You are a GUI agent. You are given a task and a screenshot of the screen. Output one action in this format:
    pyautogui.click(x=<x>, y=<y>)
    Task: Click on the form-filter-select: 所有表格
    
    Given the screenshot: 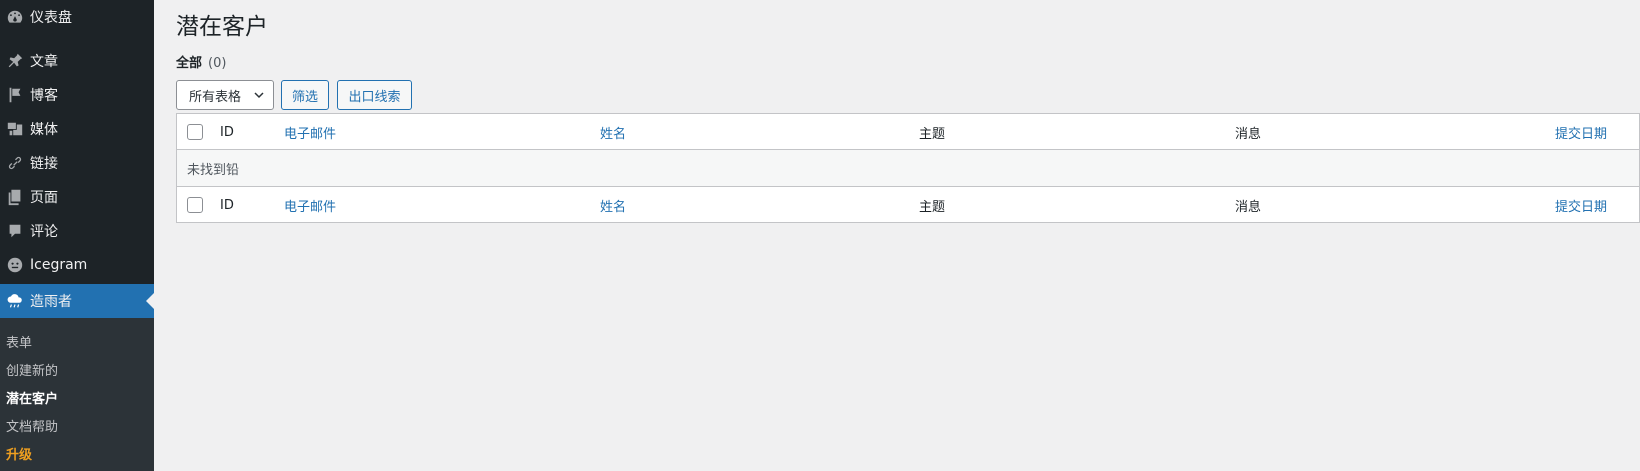 What is the action you would take?
    pyautogui.click(x=225, y=95)
    